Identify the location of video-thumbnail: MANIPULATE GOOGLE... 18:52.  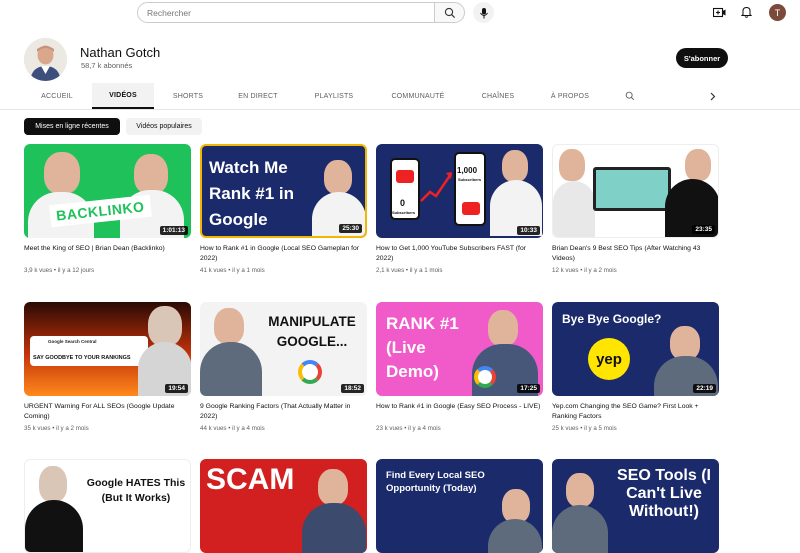
(283, 349).